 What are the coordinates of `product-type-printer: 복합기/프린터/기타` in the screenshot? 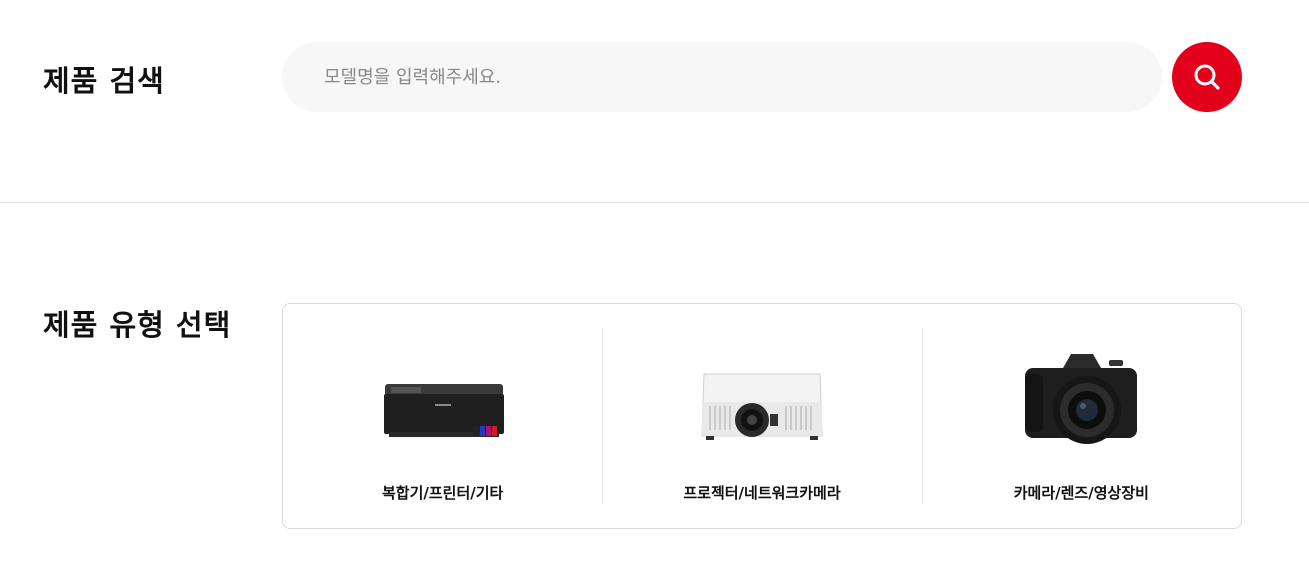 It's located at (442, 416).